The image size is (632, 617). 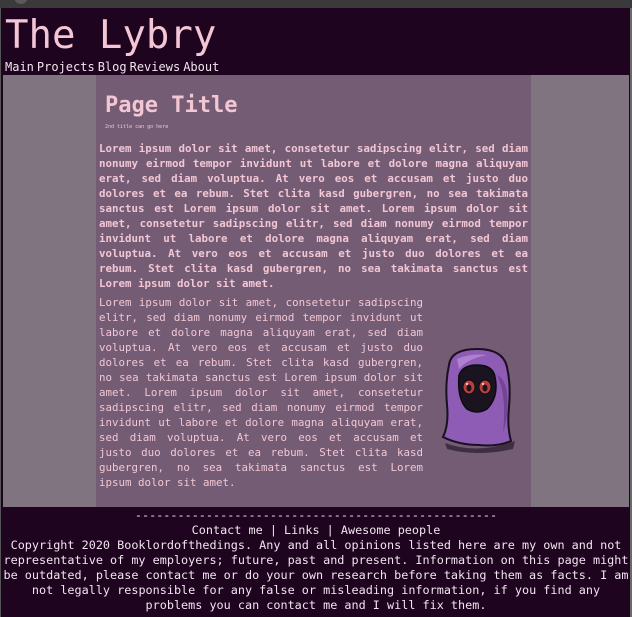 What do you see at coordinates (478, 400) in the screenshot?
I see `hooded-character-icon` at bounding box center [478, 400].